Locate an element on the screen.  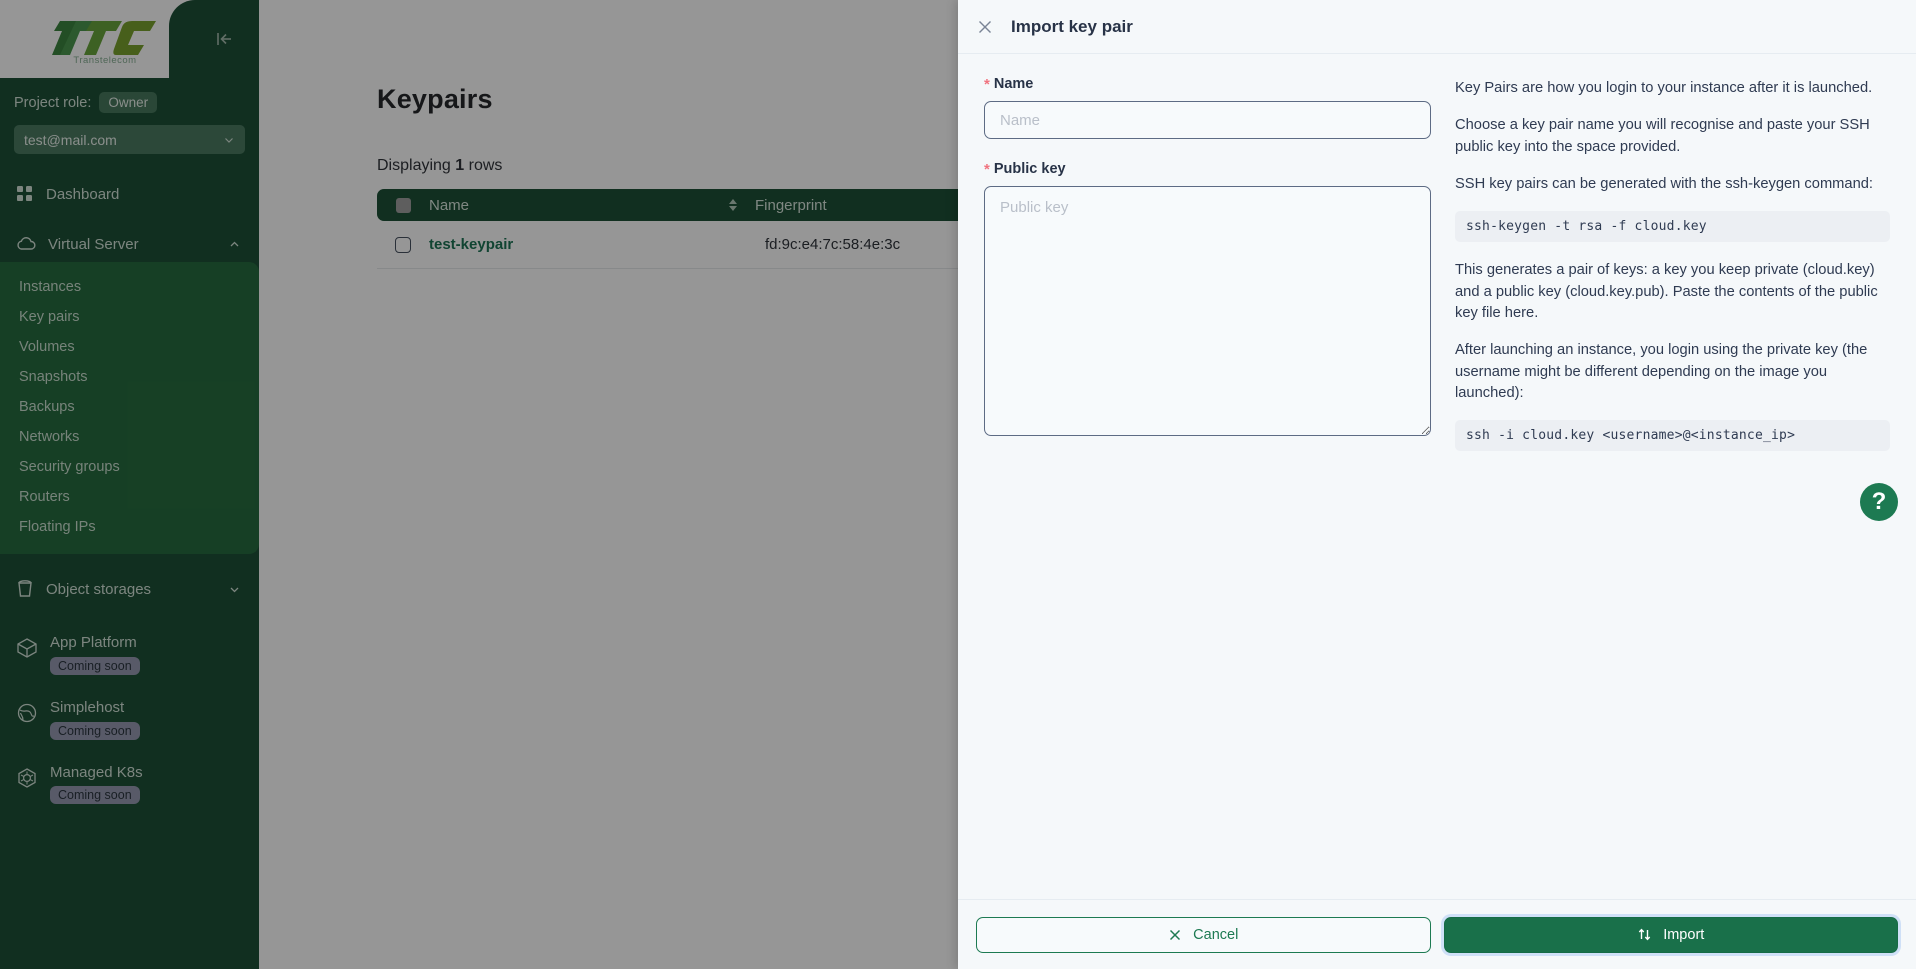
field-label-text: Name is located at coordinates (1013, 84).